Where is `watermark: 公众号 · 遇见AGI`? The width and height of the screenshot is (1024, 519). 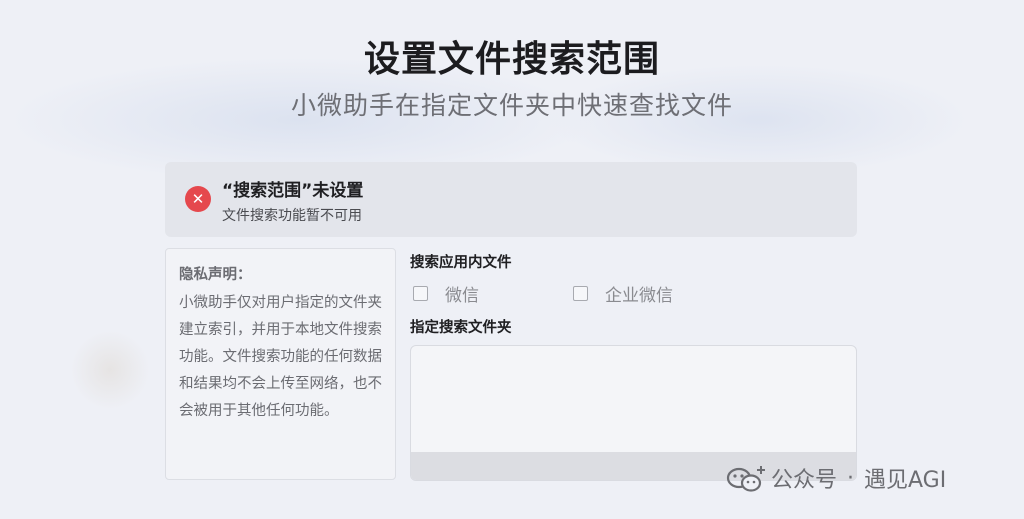 watermark: 公众号 · 遇见AGI is located at coordinates (835, 478).